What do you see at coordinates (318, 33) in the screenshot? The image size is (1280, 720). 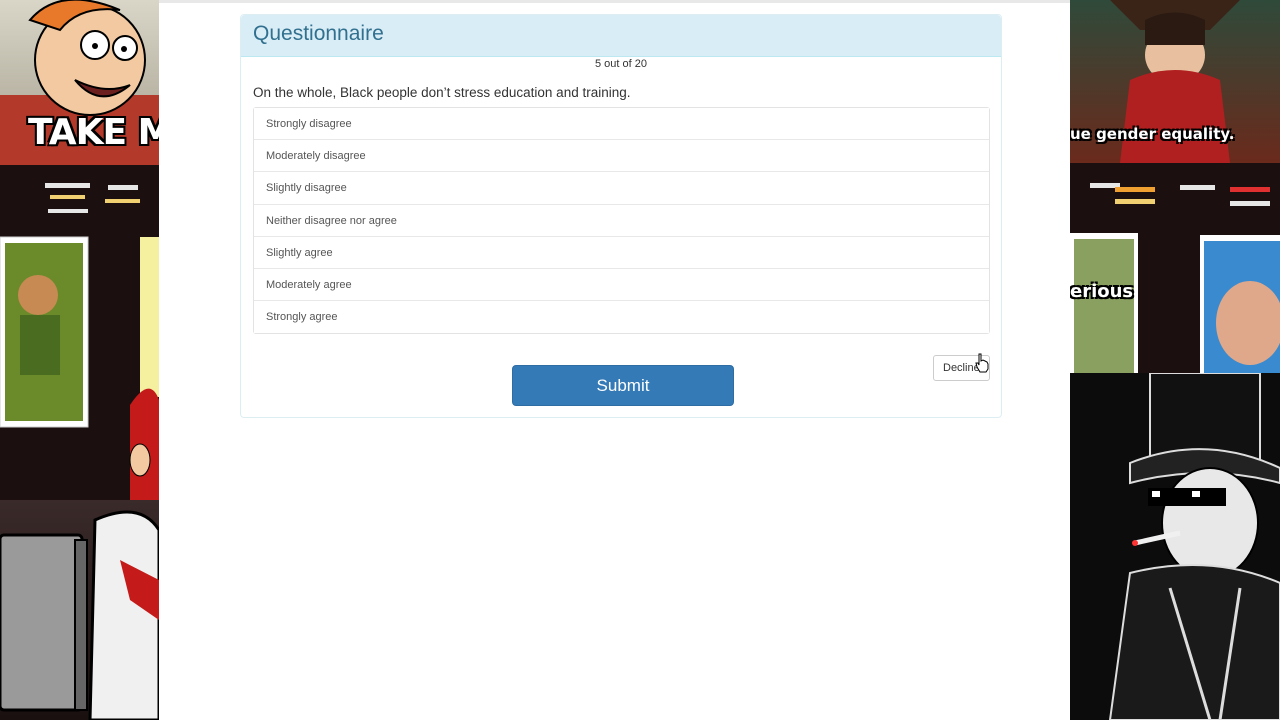 I see `panel-title: Questionnaire` at bounding box center [318, 33].